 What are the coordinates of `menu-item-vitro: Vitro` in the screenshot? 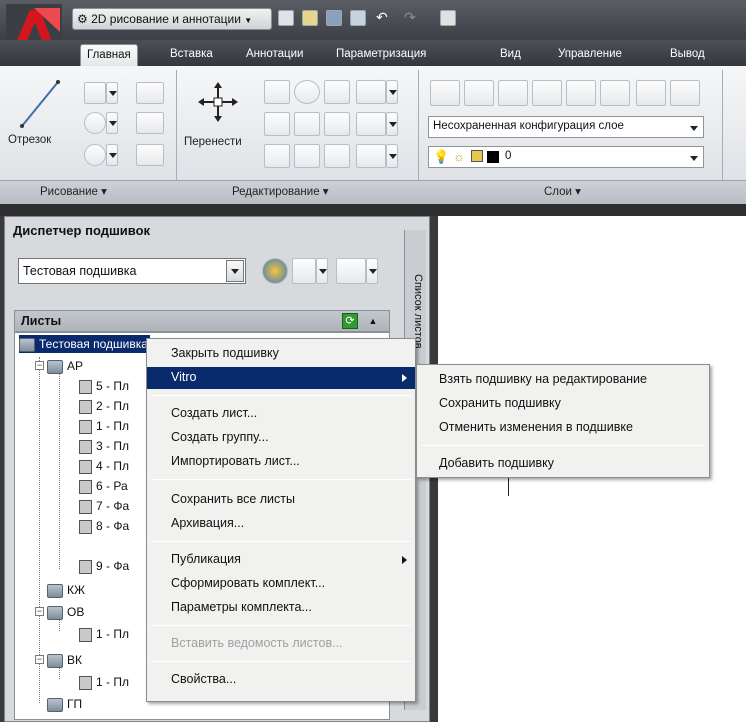 It's located at (281, 378).